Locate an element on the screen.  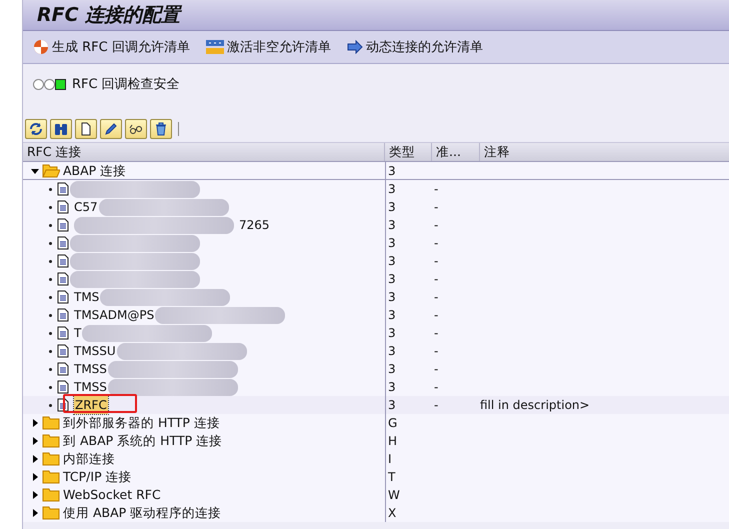
tree-row: 7265 3 - is located at coordinates (376, 225).